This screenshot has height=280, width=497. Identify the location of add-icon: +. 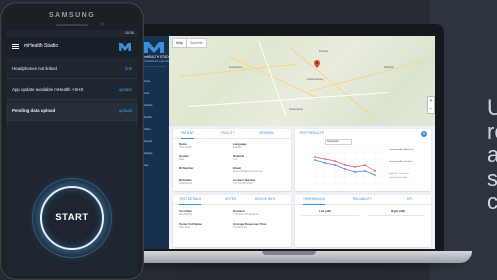
(424, 134).